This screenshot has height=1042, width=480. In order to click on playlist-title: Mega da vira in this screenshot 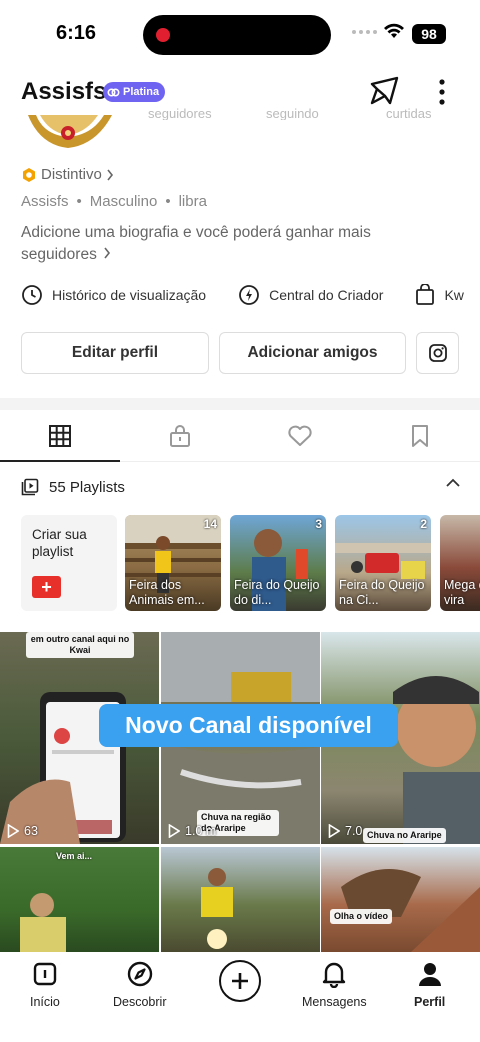, I will do `click(462, 592)`.